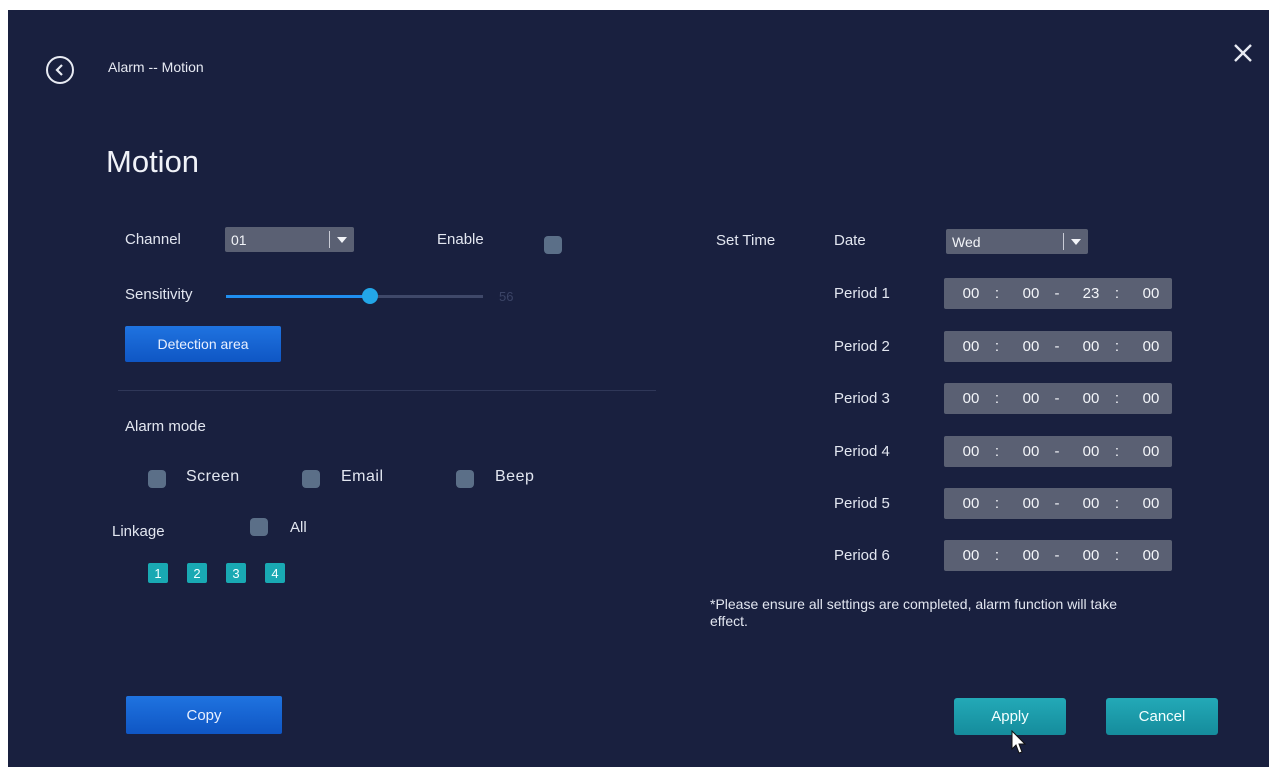  What do you see at coordinates (387, 390) in the screenshot?
I see `section-divider` at bounding box center [387, 390].